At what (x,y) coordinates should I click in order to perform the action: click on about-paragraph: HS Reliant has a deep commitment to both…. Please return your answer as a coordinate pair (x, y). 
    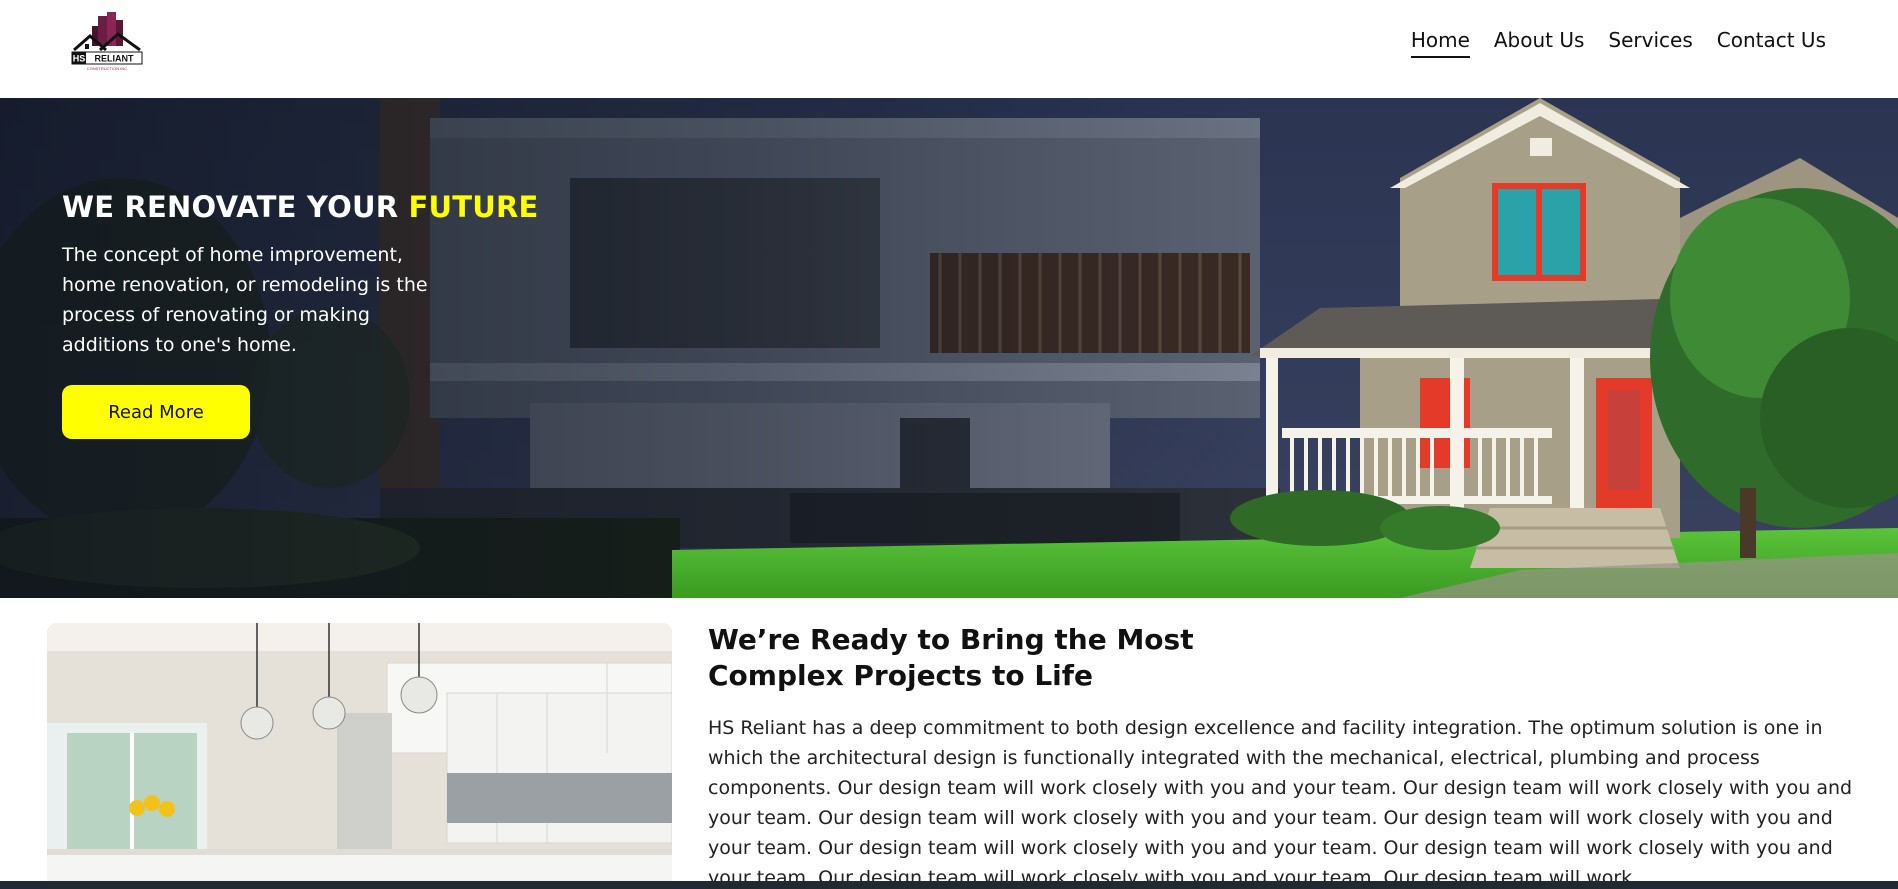
    Looking at the image, I should click on (1280, 803).